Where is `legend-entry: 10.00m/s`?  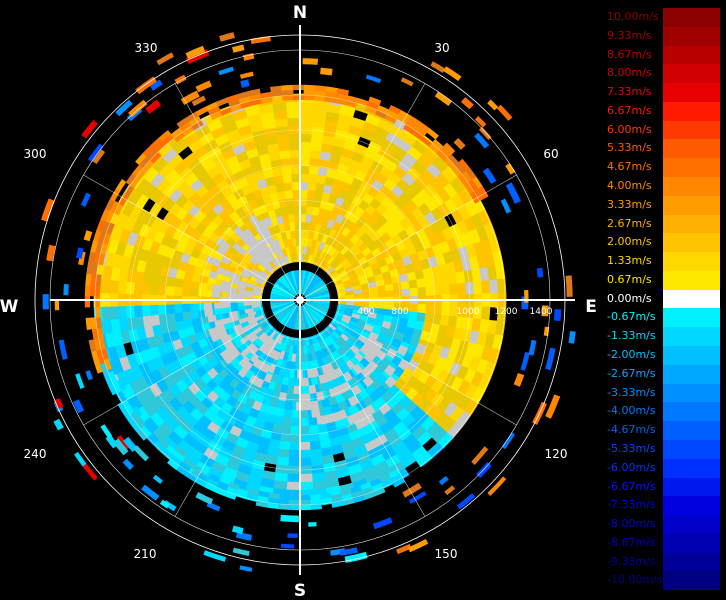 legend-entry: 10.00m/s is located at coordinates (662, 17).